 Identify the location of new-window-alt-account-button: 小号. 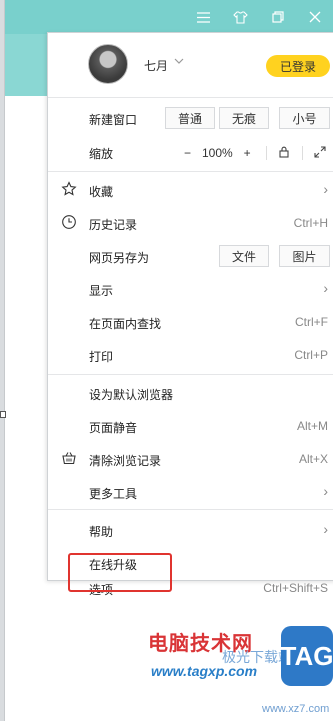
(304, 118).